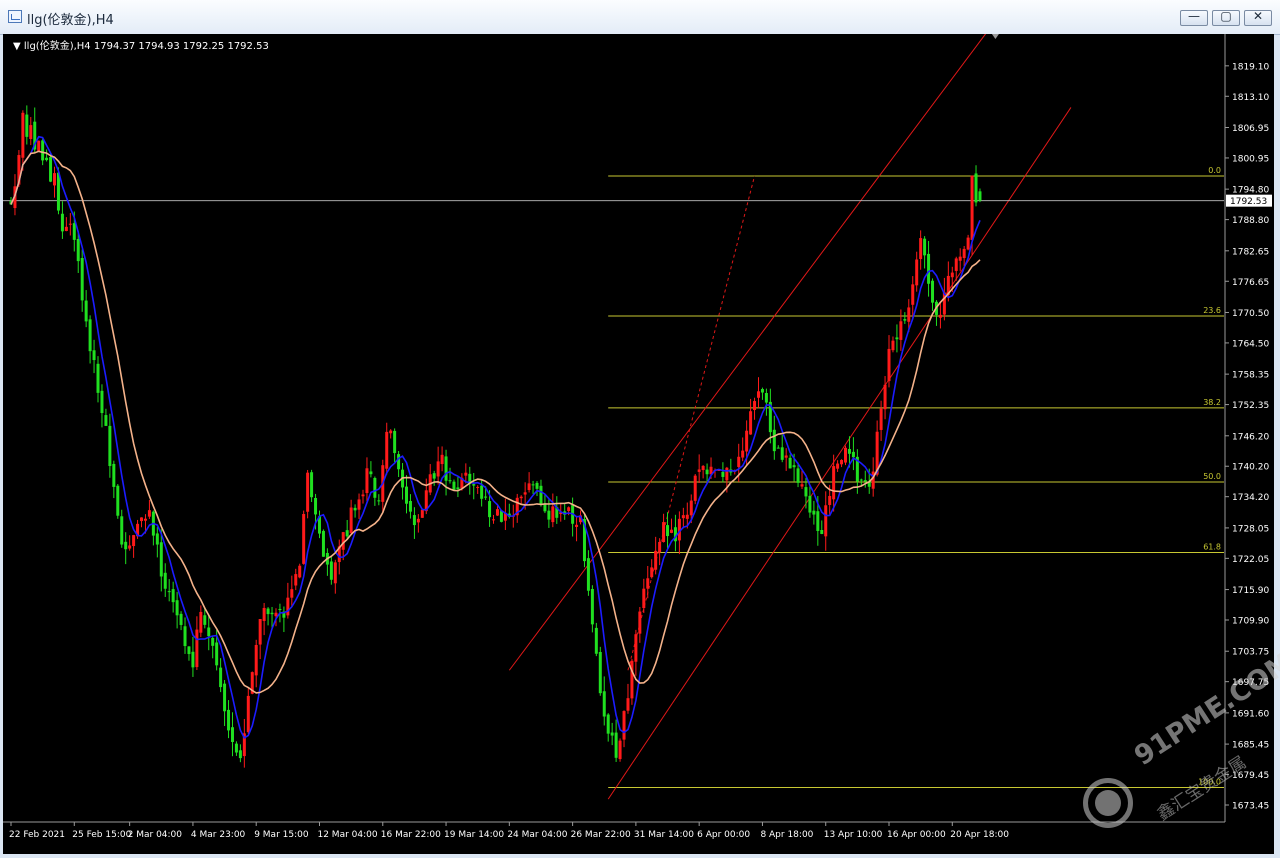 This screenshot has width=1280, height=858. What do you see at coordinates (1250, 283) in the screenshot?
I see `price-tick-label: 1776.65` at bounding box center [1250, 283].